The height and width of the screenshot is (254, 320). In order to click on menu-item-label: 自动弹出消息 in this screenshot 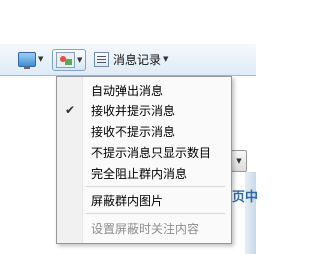, I will do `click(127, 90)`.